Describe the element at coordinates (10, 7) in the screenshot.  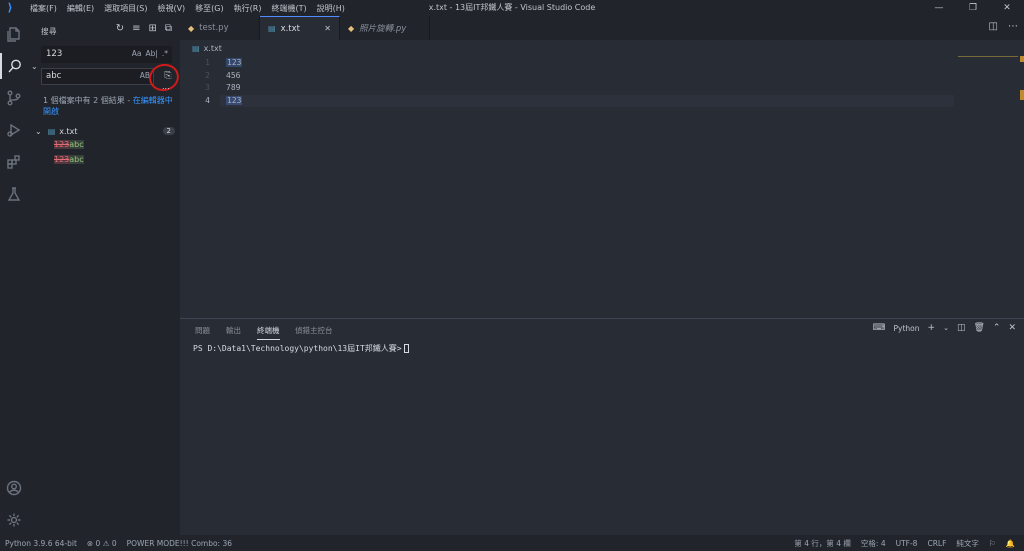
I see `vscode-logo-icon: ⟩` at that location.